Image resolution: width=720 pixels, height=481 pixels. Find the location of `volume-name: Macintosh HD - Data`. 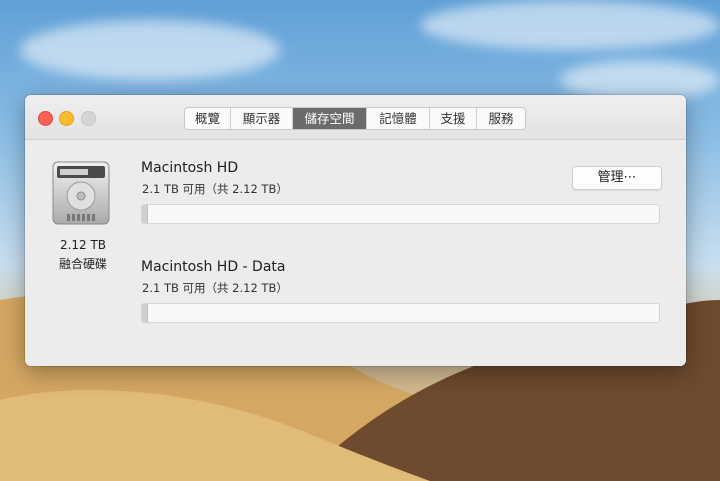

volume-name: Macintosh HD - Data is located at coordinates (213, 267).